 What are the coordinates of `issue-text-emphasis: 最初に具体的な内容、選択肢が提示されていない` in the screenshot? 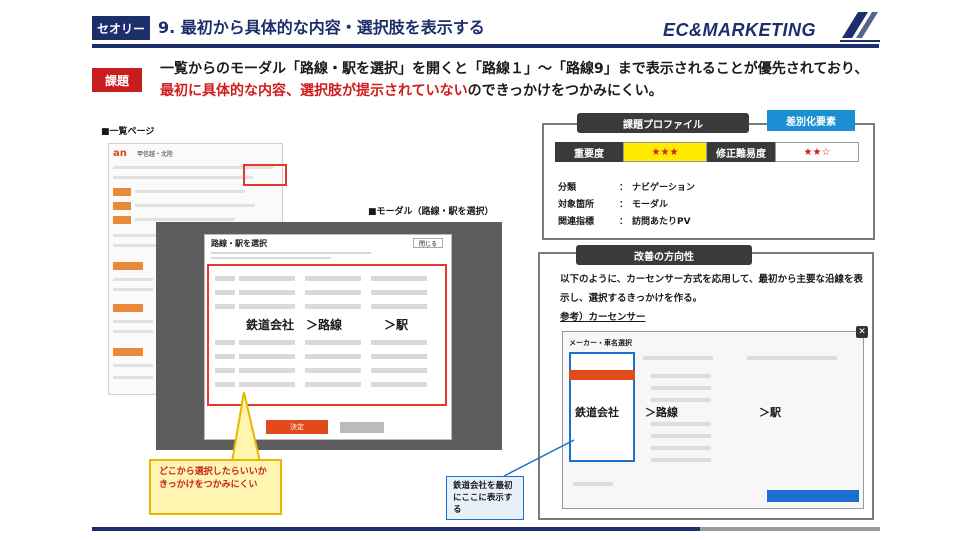 It's located at (314, 91).